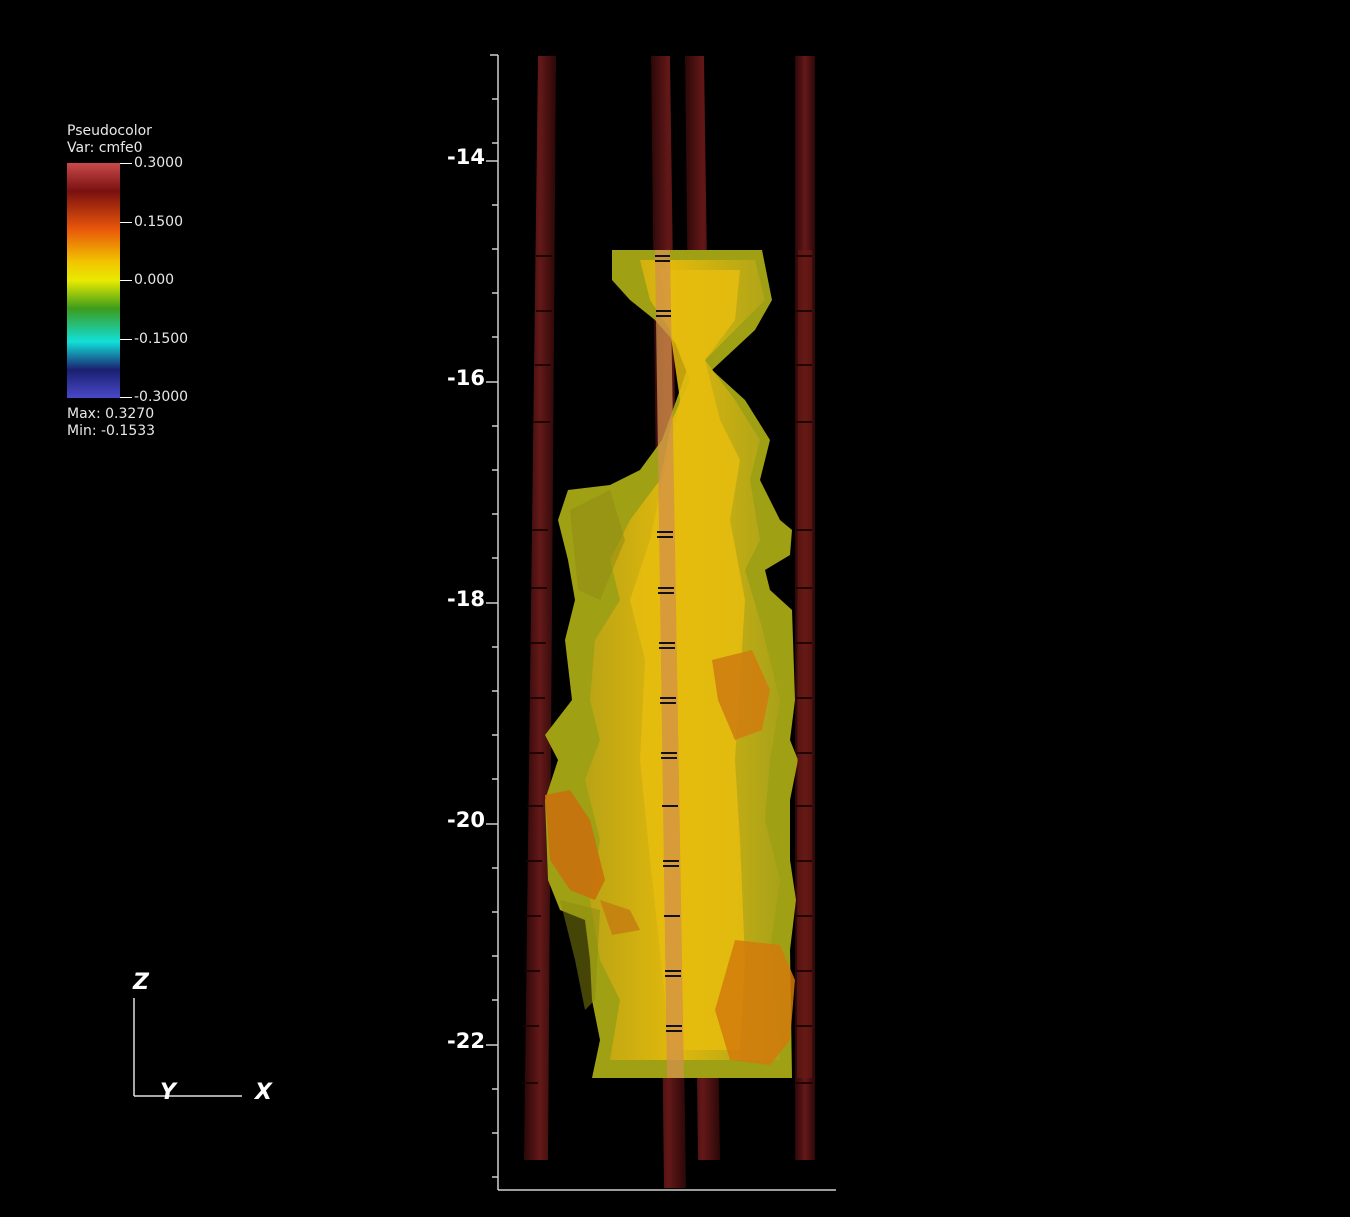 The image size is (1350, 1217). What do you see at coordinates (466, 378) in the screenshot?
I see `z-tick-label: -16` at bounding box center [466, 378].